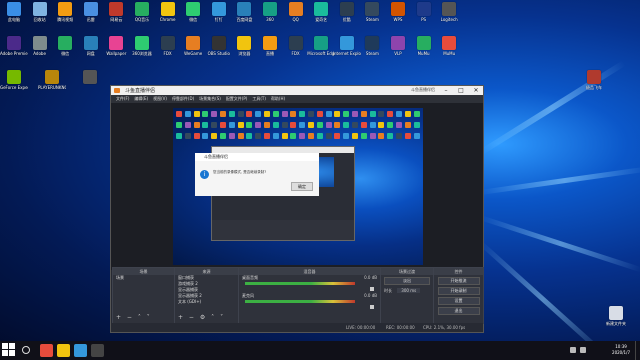 The height and width of the screenshot is (360, 640). Describe the element at coordinates (116, 12) in the screenshot. I see `desktop-icon: 网易云` at that location.